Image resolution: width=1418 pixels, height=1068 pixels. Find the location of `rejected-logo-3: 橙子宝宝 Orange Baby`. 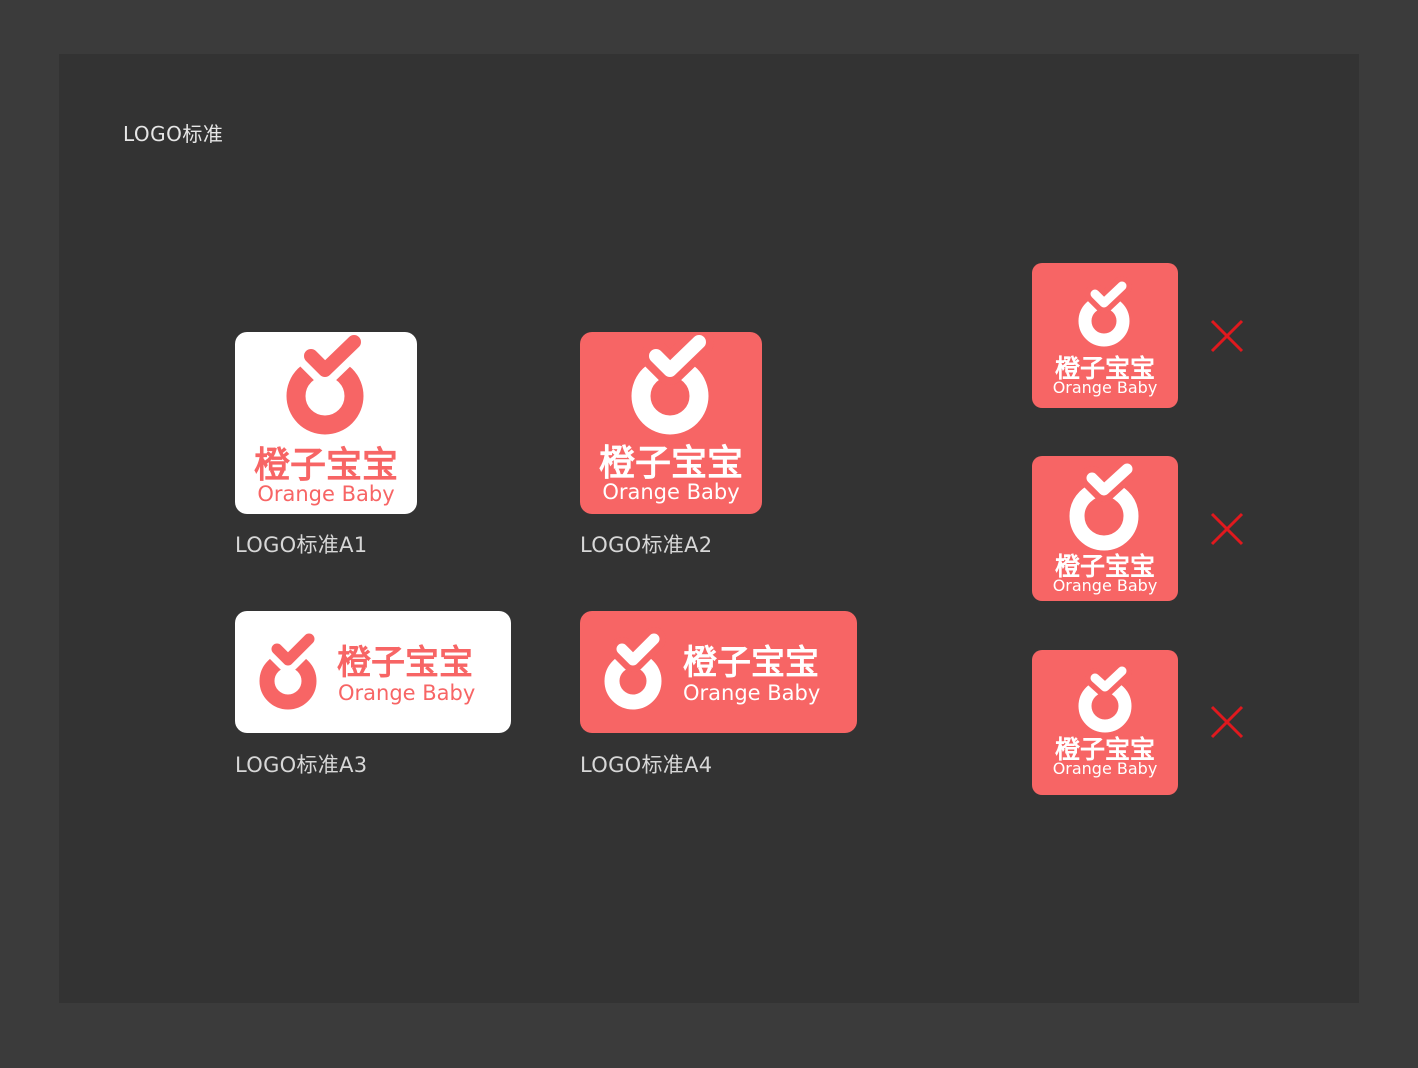

rejected-logo-3: 橙子宝宝 Orange Baby is located at coordinates (1105, 722).